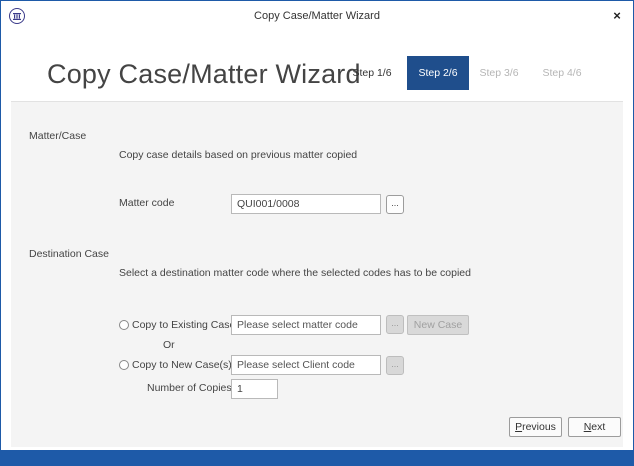 This screenshot has width=634, height=466. What do you see at coordinates (438, 73) in the screenshot?
I see `step-2-active: Step 2/6` at bounding box center [438, 73].